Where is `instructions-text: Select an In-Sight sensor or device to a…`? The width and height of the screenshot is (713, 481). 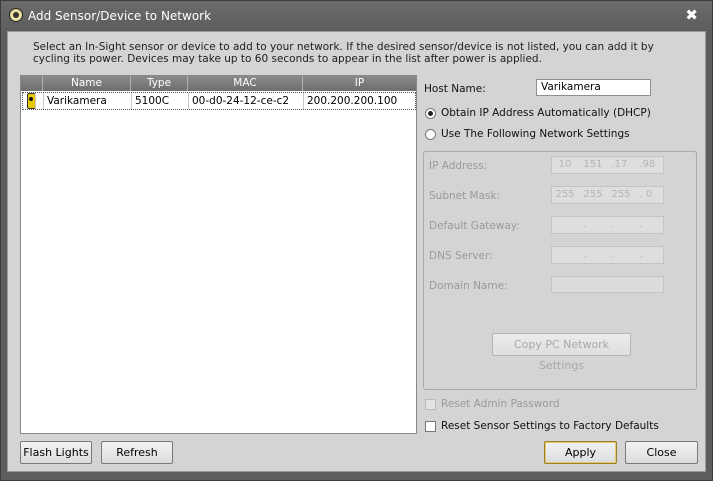
instructions-text: Select an In-Sight sensor or device to a… is located at coordinates (343, 53).